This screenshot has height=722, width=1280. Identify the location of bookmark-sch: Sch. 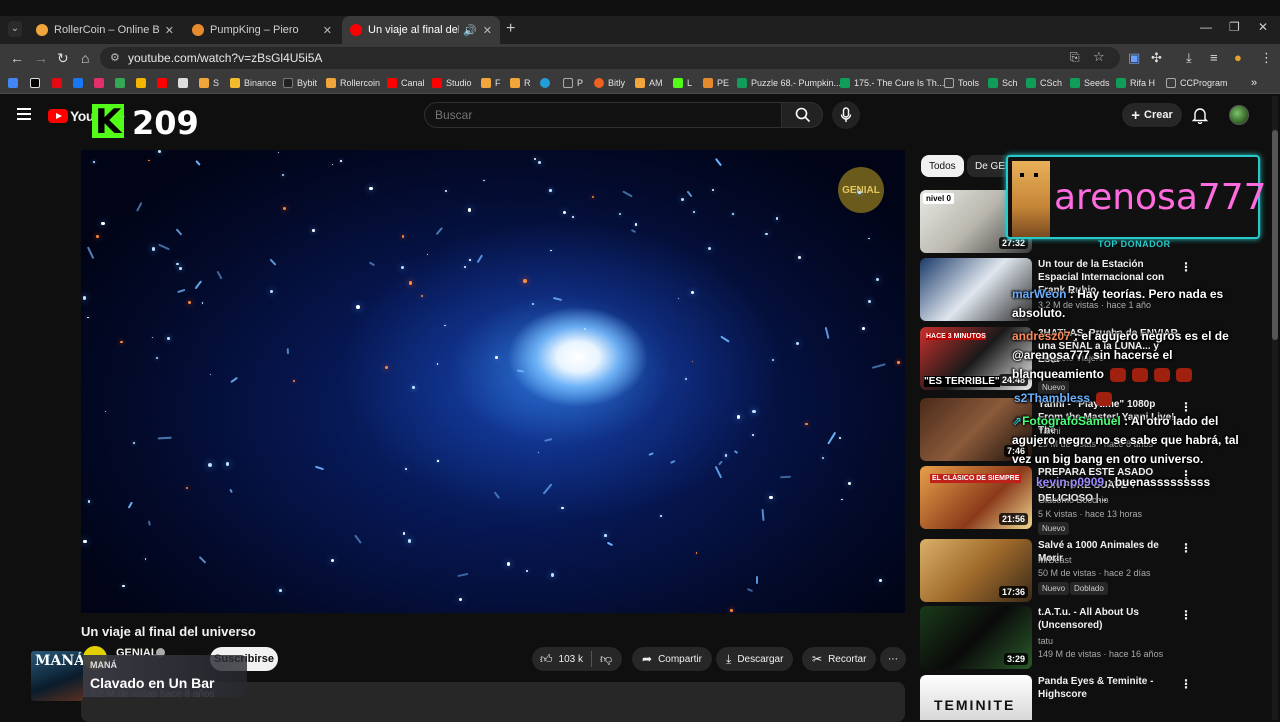
(1003, 83).